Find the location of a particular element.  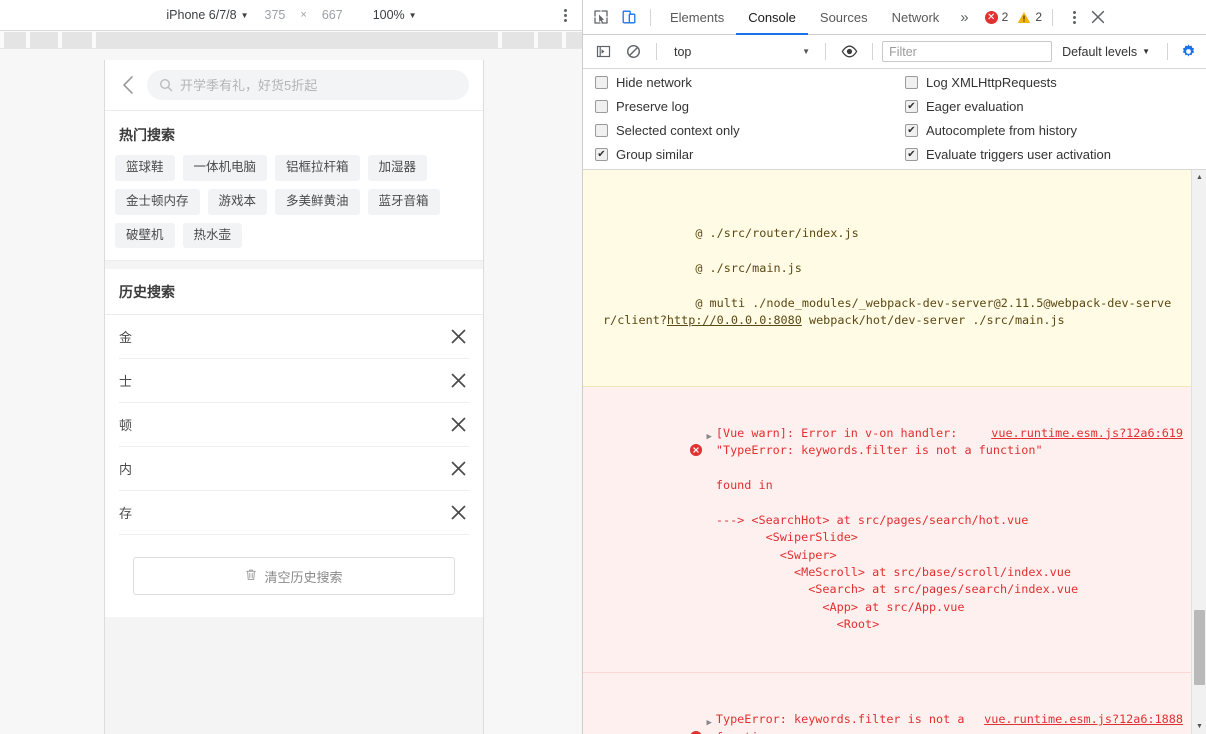

console-setting-log-xmlhttprequests: Log XMLHttpRequests is located at coordinates (1049, 82).